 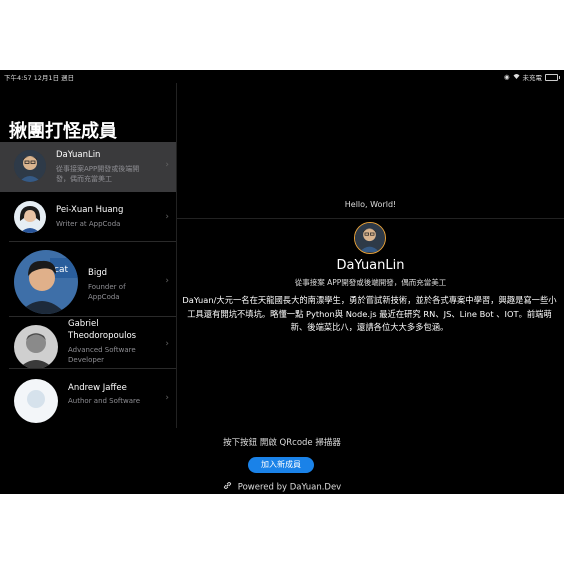 What do you see at coordinates (102, 336) in the screenshot?
I see `member-name-line2: Theodoropoulos` at bounding box center [102, 336].